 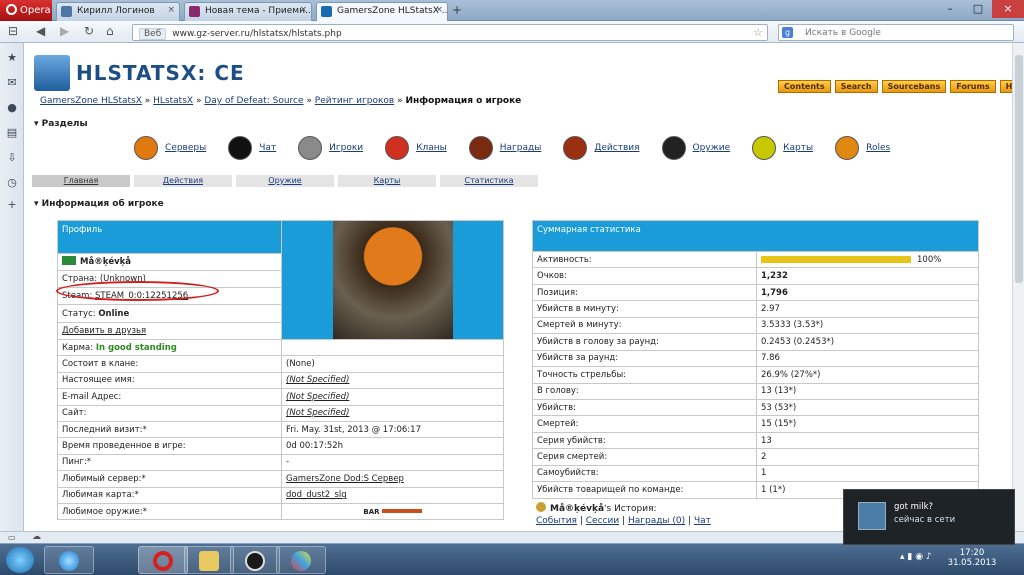 What do you see at coordinates (12, 133) in the screenshot?
I see `notes-icon: ▤` at bounding box center [12, 133].